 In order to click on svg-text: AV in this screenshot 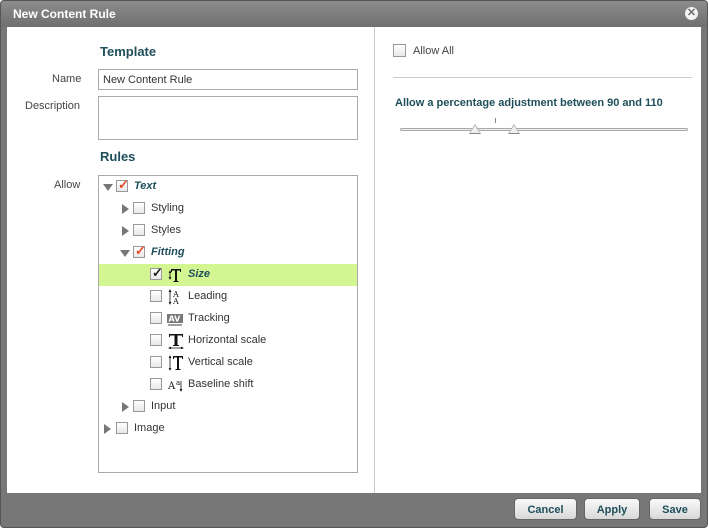, I will do `click(175, 319)`.